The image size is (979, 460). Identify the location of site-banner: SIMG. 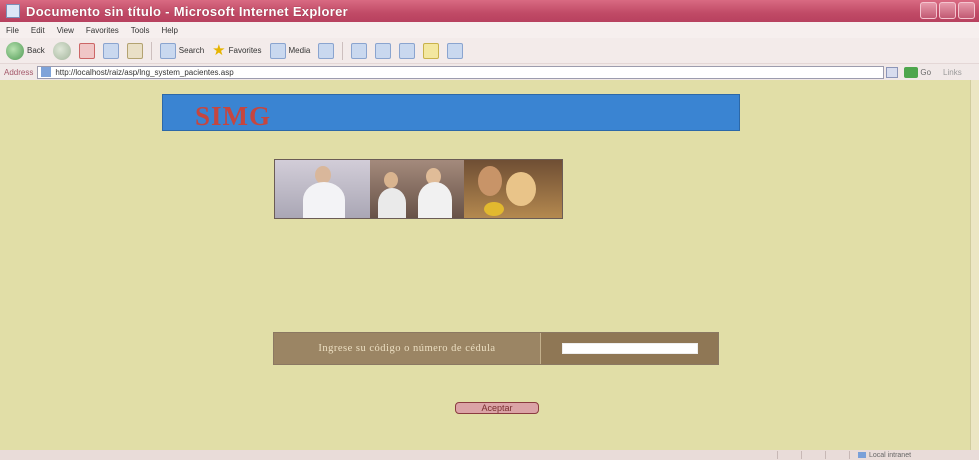
(451, 112).